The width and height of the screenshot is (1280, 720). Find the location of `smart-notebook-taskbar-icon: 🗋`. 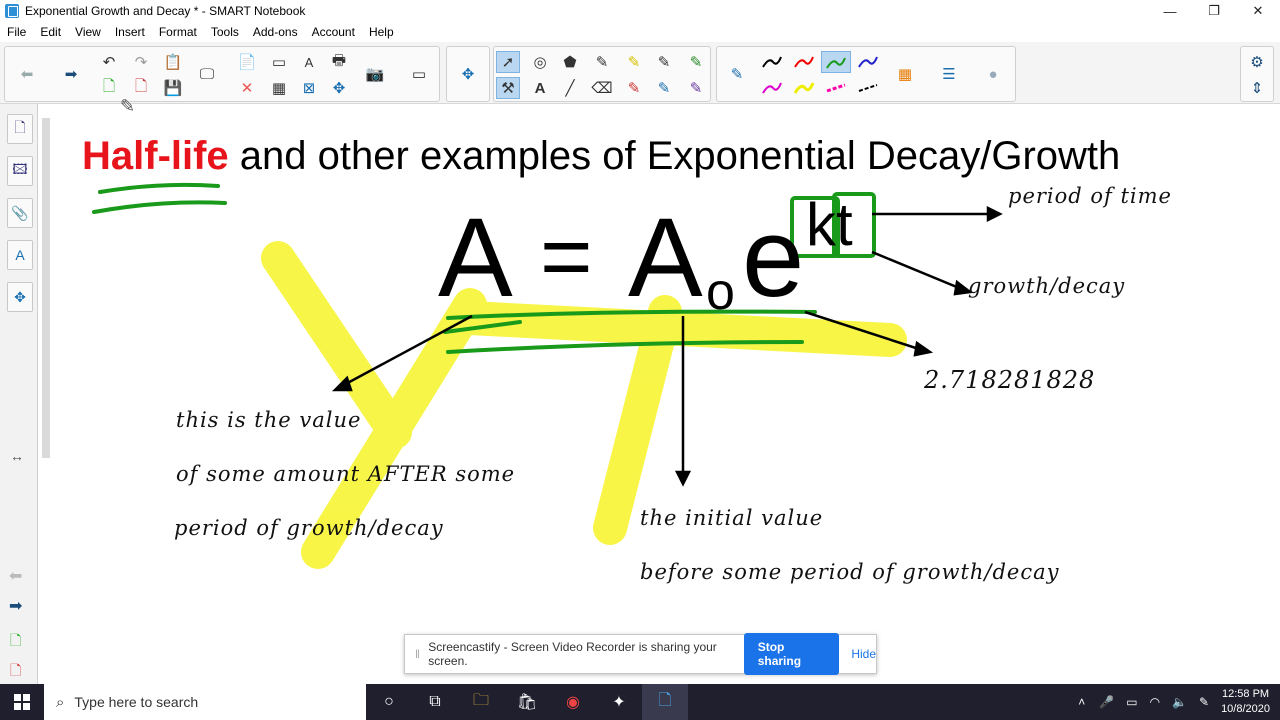

smart-notebook-taskbar-icon: 🗋 is located at coordinates (665, 702).